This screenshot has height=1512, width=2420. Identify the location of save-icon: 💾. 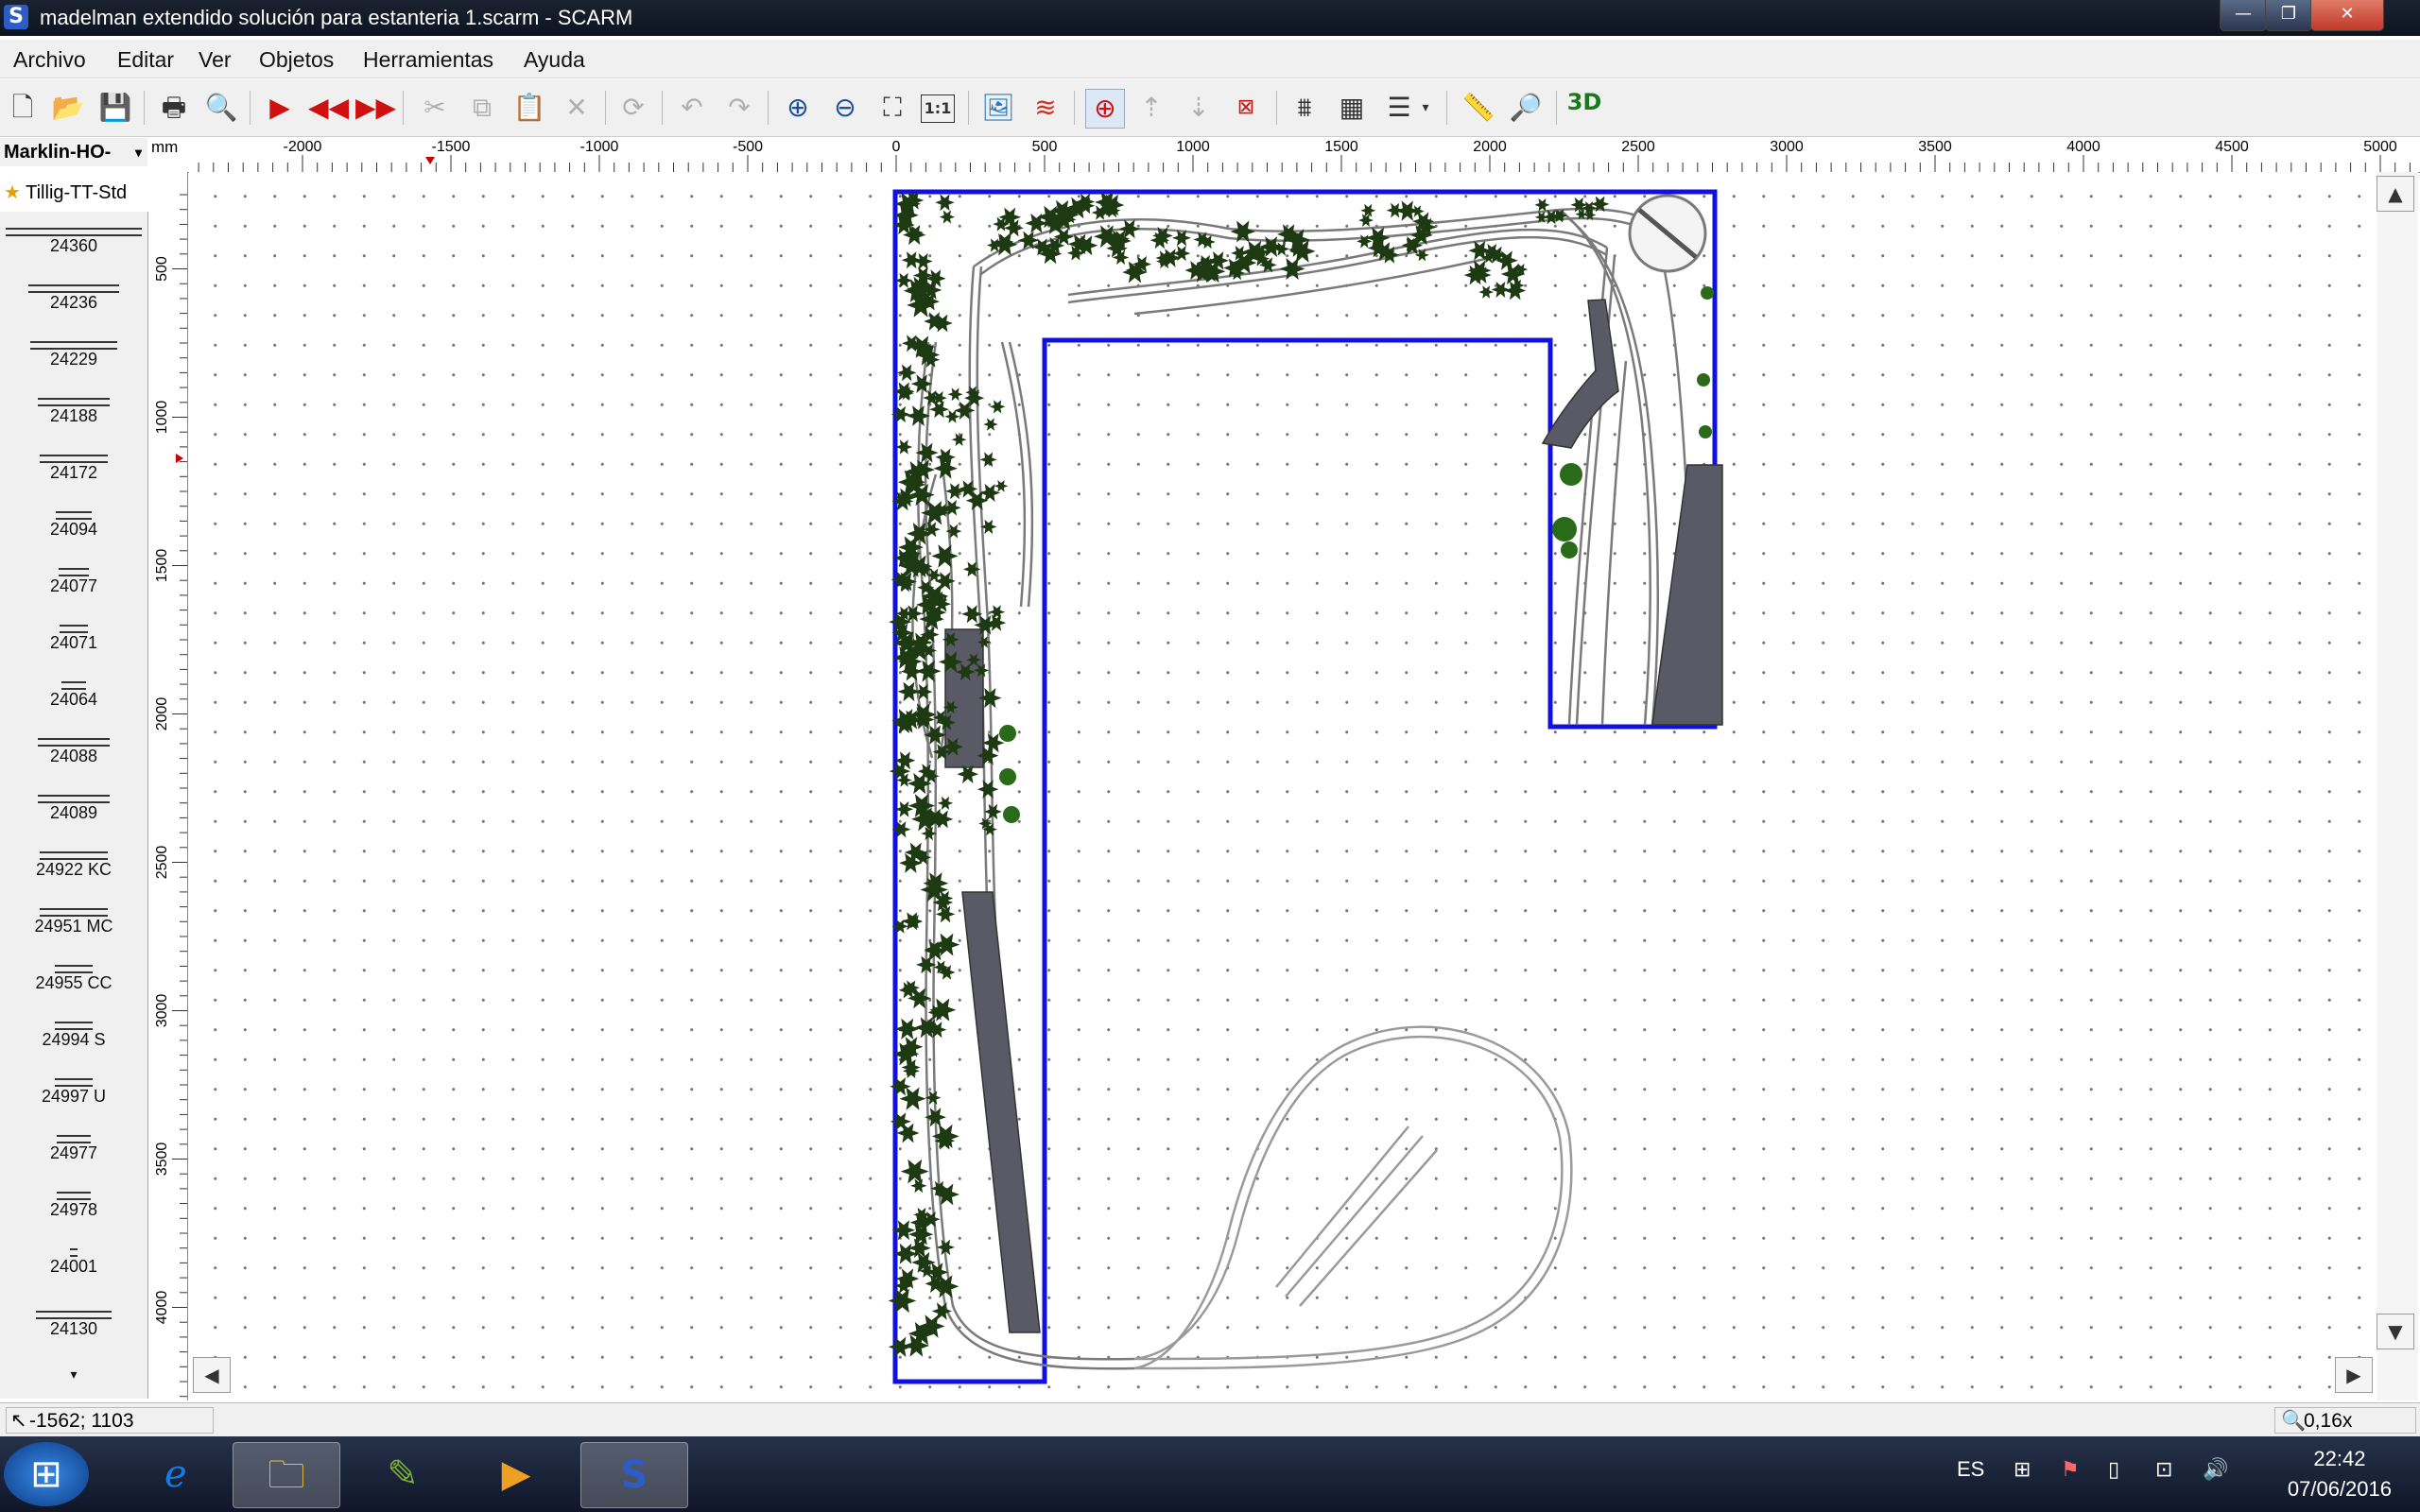
(115, 108).